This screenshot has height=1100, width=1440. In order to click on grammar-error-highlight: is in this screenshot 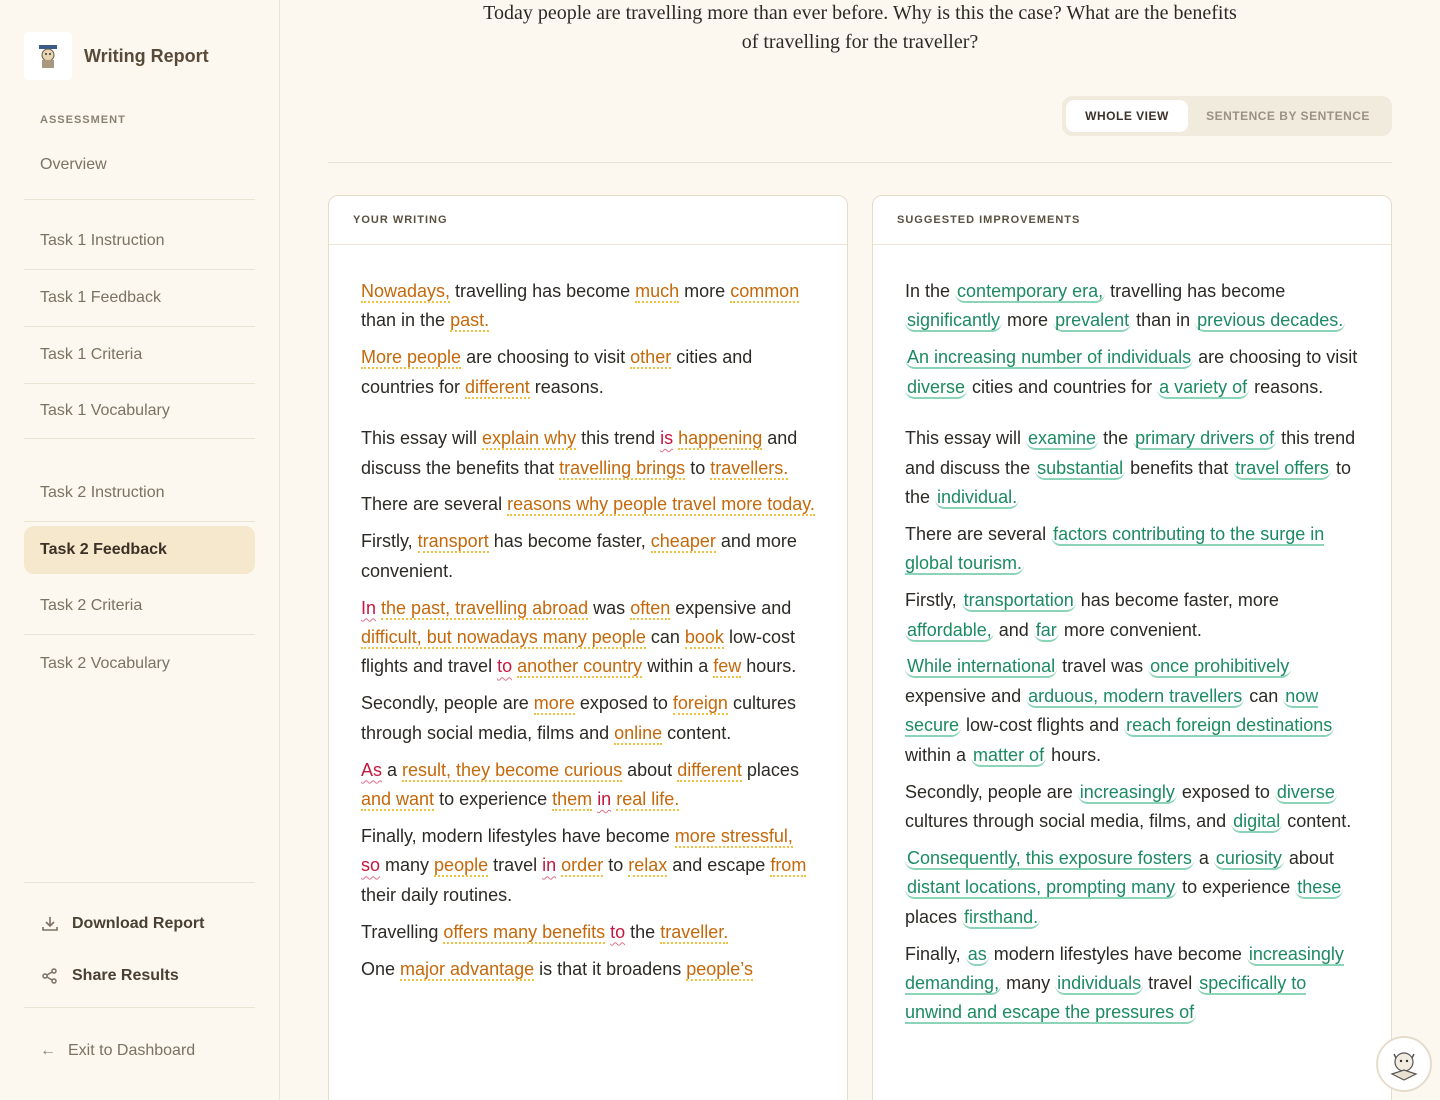, I will do `click(666, 438)`.